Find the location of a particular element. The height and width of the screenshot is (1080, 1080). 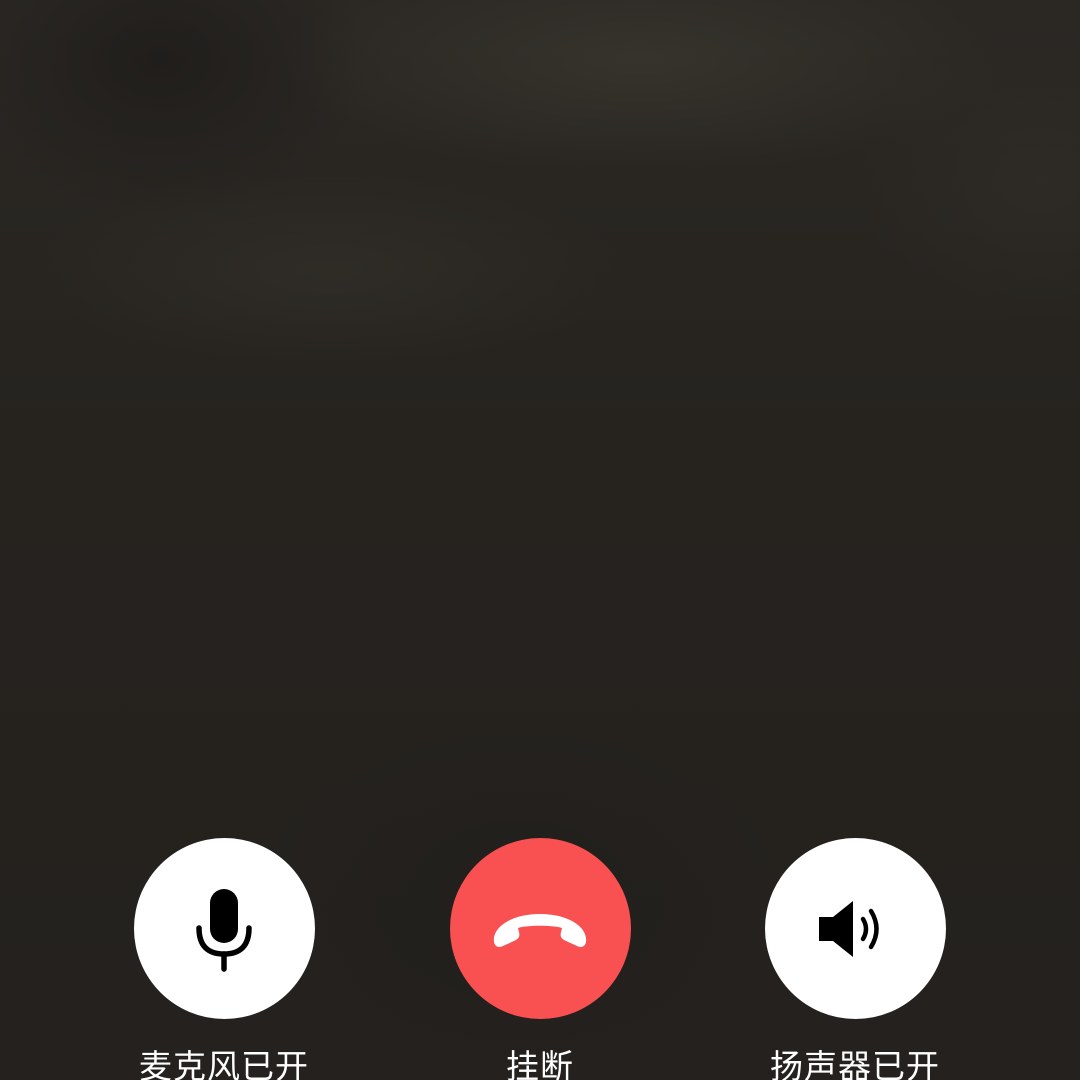

microphone-control: 麦克风已开 is located at coordinates (224, 959).